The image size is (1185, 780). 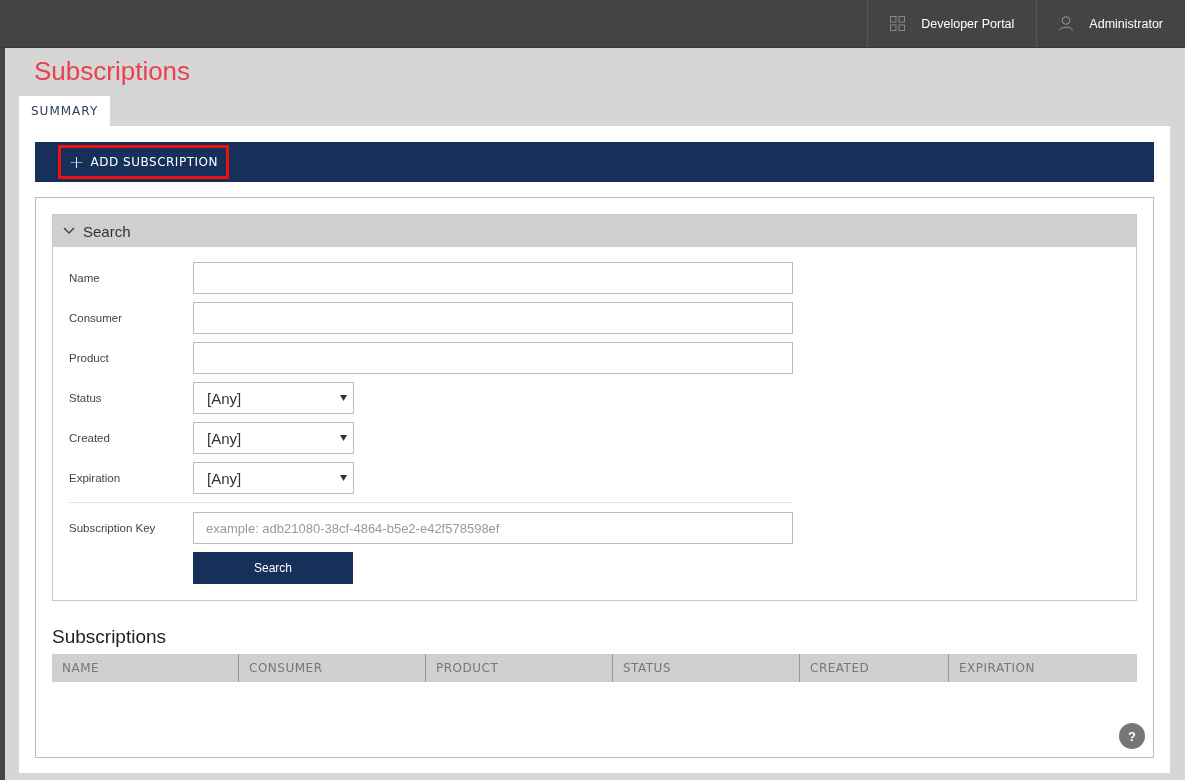 What do you see at coordinates (110, 637) in the screenshot?
I see `section-title: Subscriptions` at bounding box center [110, 637].